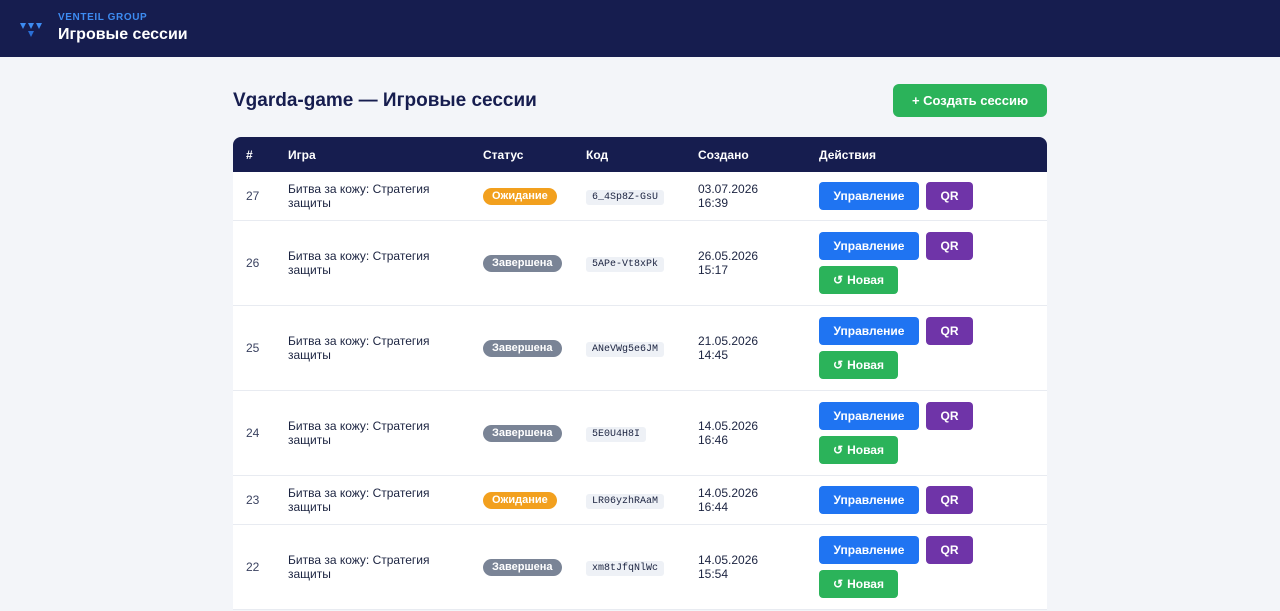 This screenshot has width=1280, height=611. I want to click on code-value: 5E0U4H8I, so click(616, 434).